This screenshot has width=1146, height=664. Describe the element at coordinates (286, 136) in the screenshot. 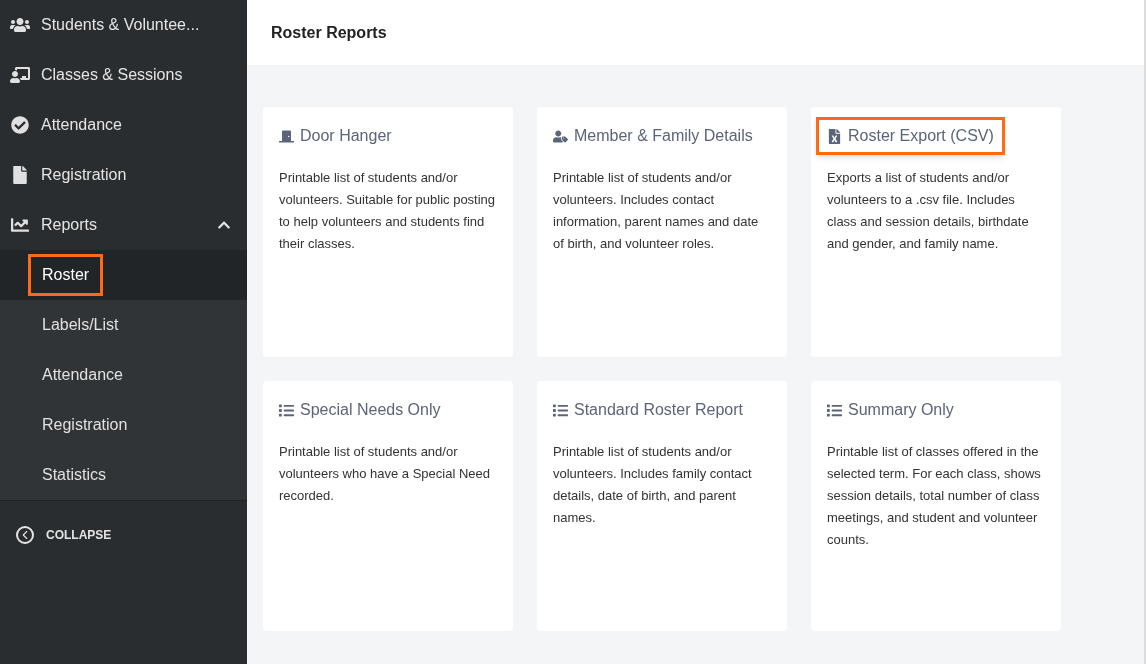

I see `door-icon` at that location.